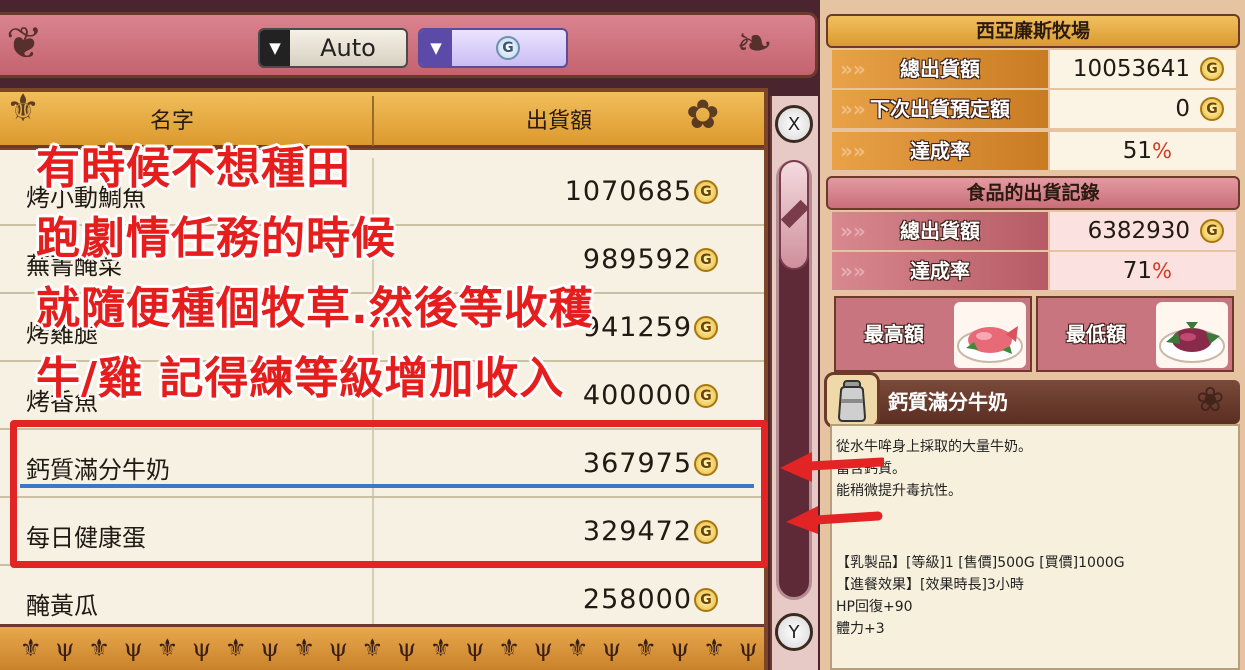 This screenshot has width=1245, height=670. I want to click on item-amount: 941259, so click(637, 327).